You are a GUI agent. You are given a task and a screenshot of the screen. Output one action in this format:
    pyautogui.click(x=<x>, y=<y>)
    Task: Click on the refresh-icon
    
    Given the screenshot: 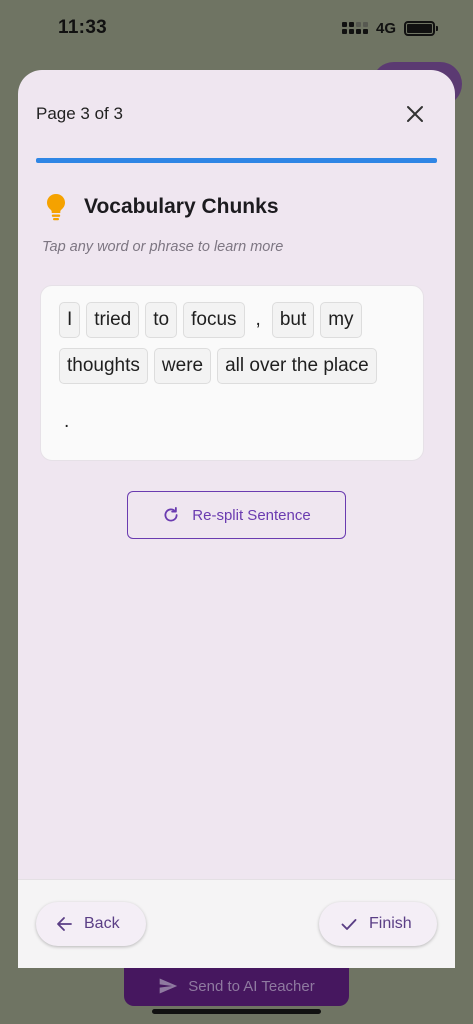 What is the action you would take?
    pyautogui.click(x=171, y=514)
    